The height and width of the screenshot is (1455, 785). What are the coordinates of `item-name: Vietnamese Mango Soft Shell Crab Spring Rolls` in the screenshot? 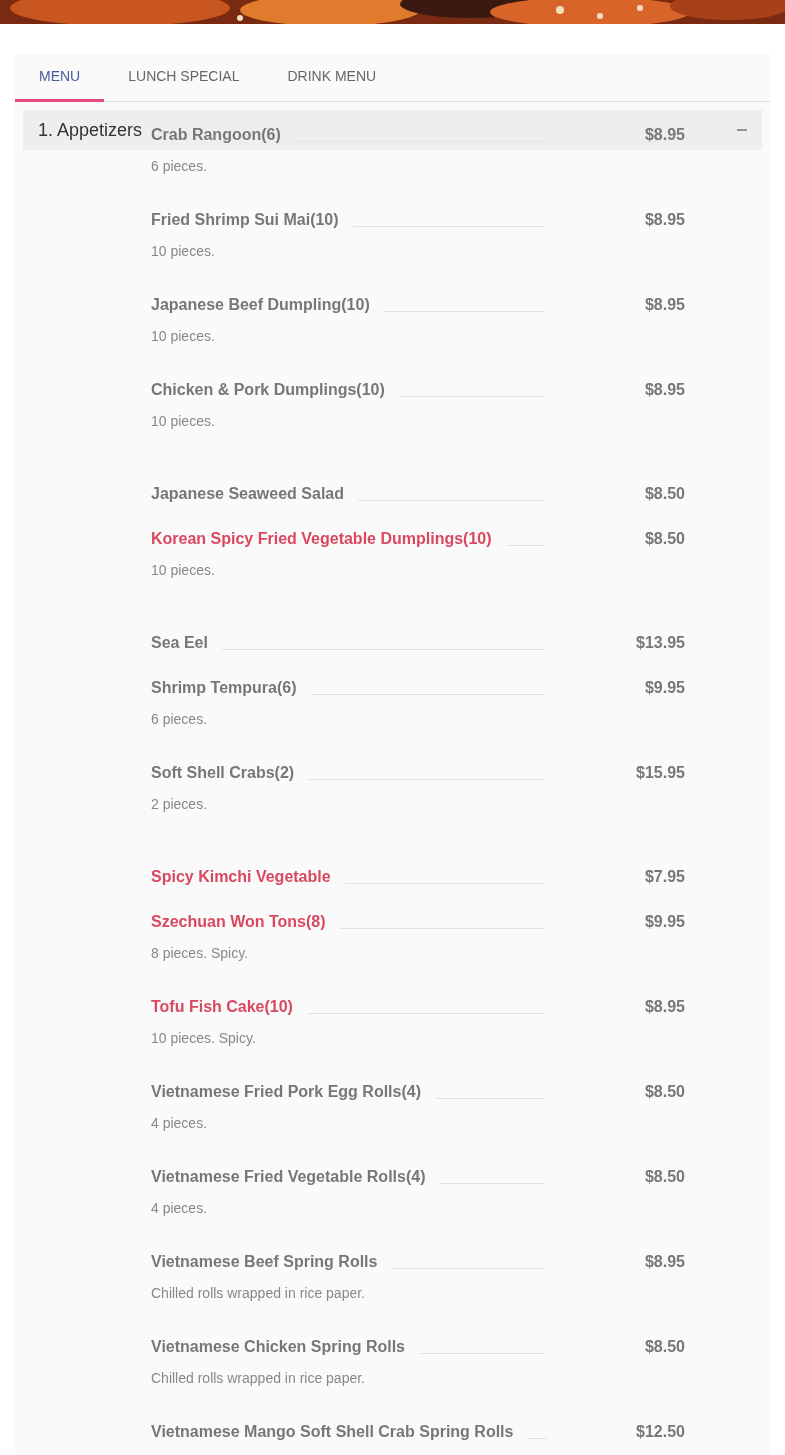 It's located at (332, 1432).